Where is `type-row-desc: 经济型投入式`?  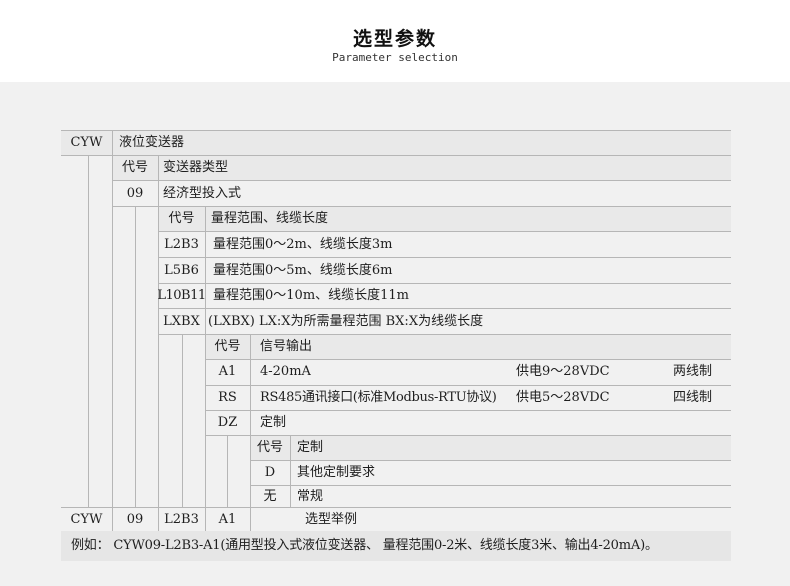
type-row-desc: 经济型投入式 is located at coordinates (202, 193).